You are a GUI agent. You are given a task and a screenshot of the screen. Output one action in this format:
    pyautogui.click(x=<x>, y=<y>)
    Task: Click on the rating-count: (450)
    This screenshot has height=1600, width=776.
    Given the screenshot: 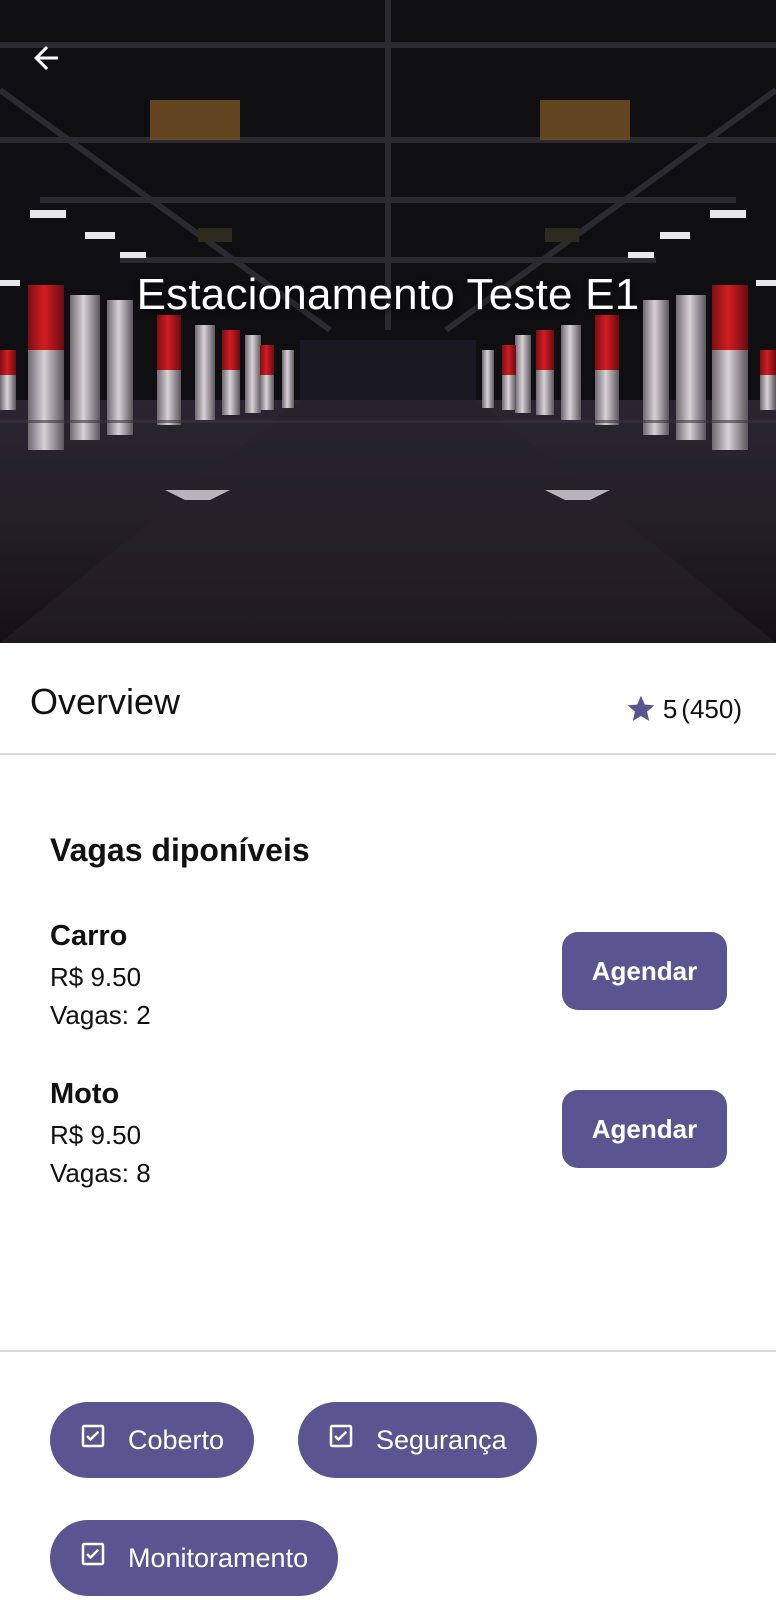 What is the action you would take?
    pyautogui.click(x=711, y=708)
    